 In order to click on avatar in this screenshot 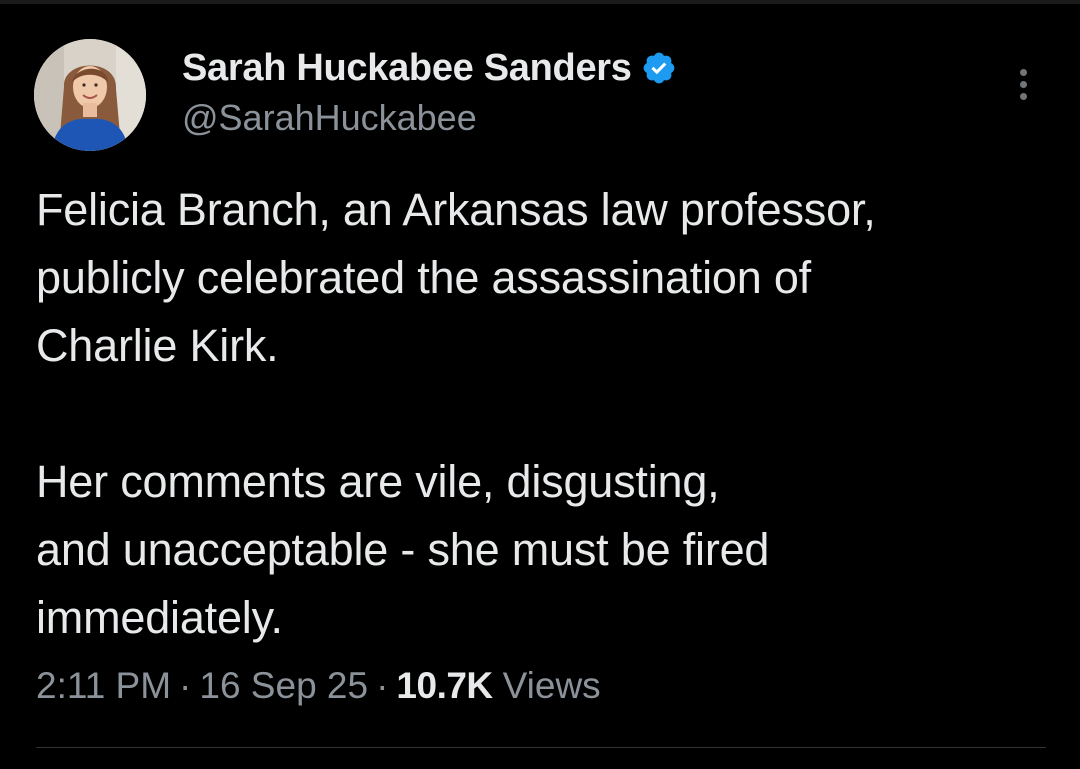, I will do `click(90, 95)`.